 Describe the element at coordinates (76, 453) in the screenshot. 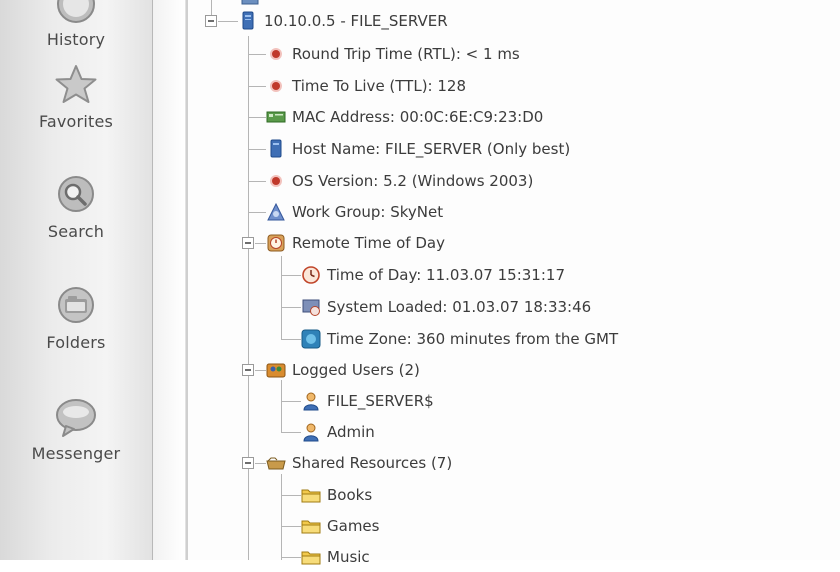

I see `sidebar-item-label: Messenger` at that location.